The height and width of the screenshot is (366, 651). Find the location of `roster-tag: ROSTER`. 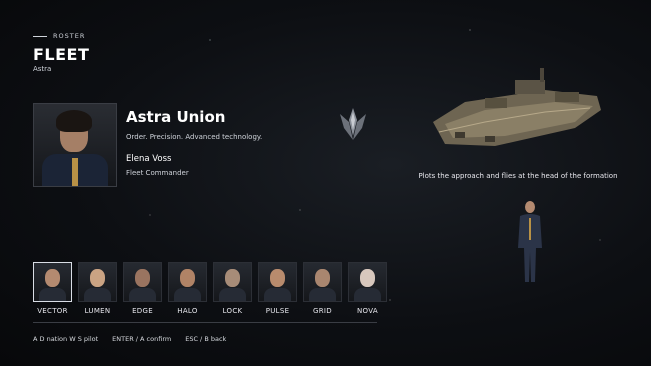

roster-tag: ROSTER is located at coordinates (61, 36).